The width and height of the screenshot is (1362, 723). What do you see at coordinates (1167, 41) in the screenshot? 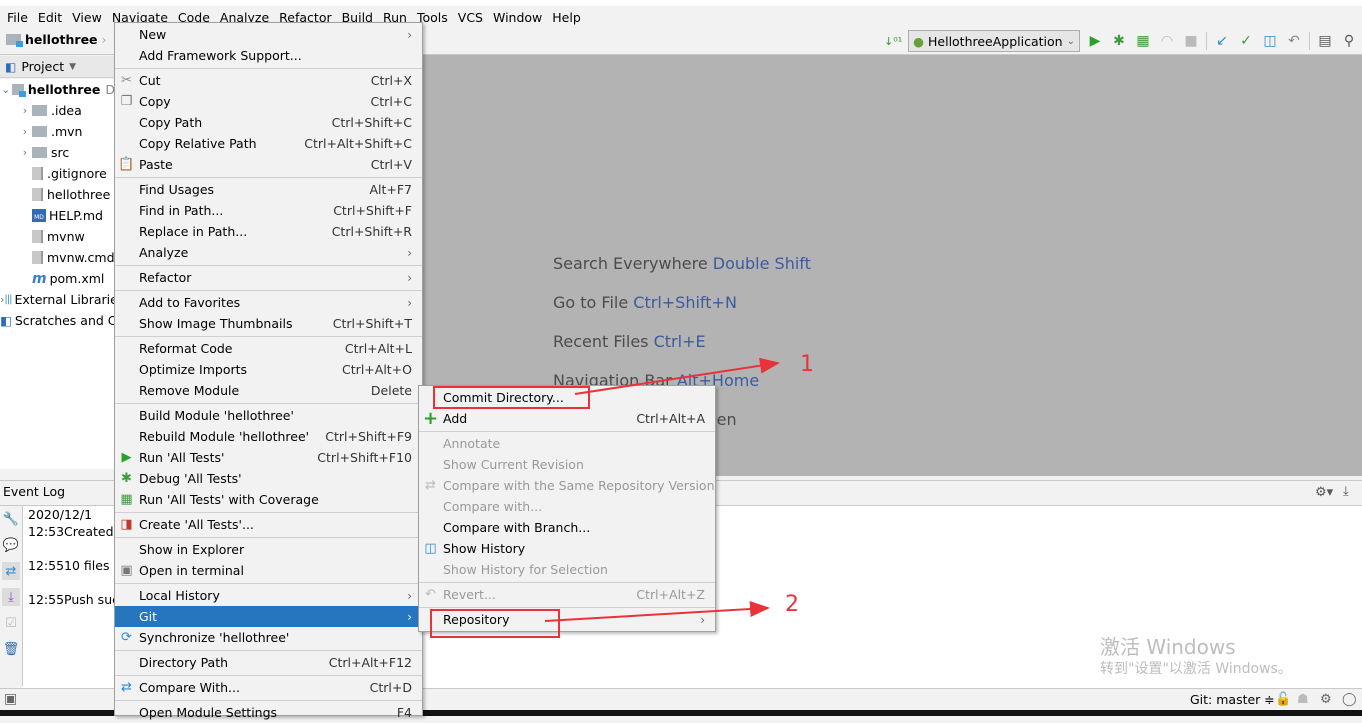
I see `profiler-icon: ◠` at bounding box center [1167, 41].